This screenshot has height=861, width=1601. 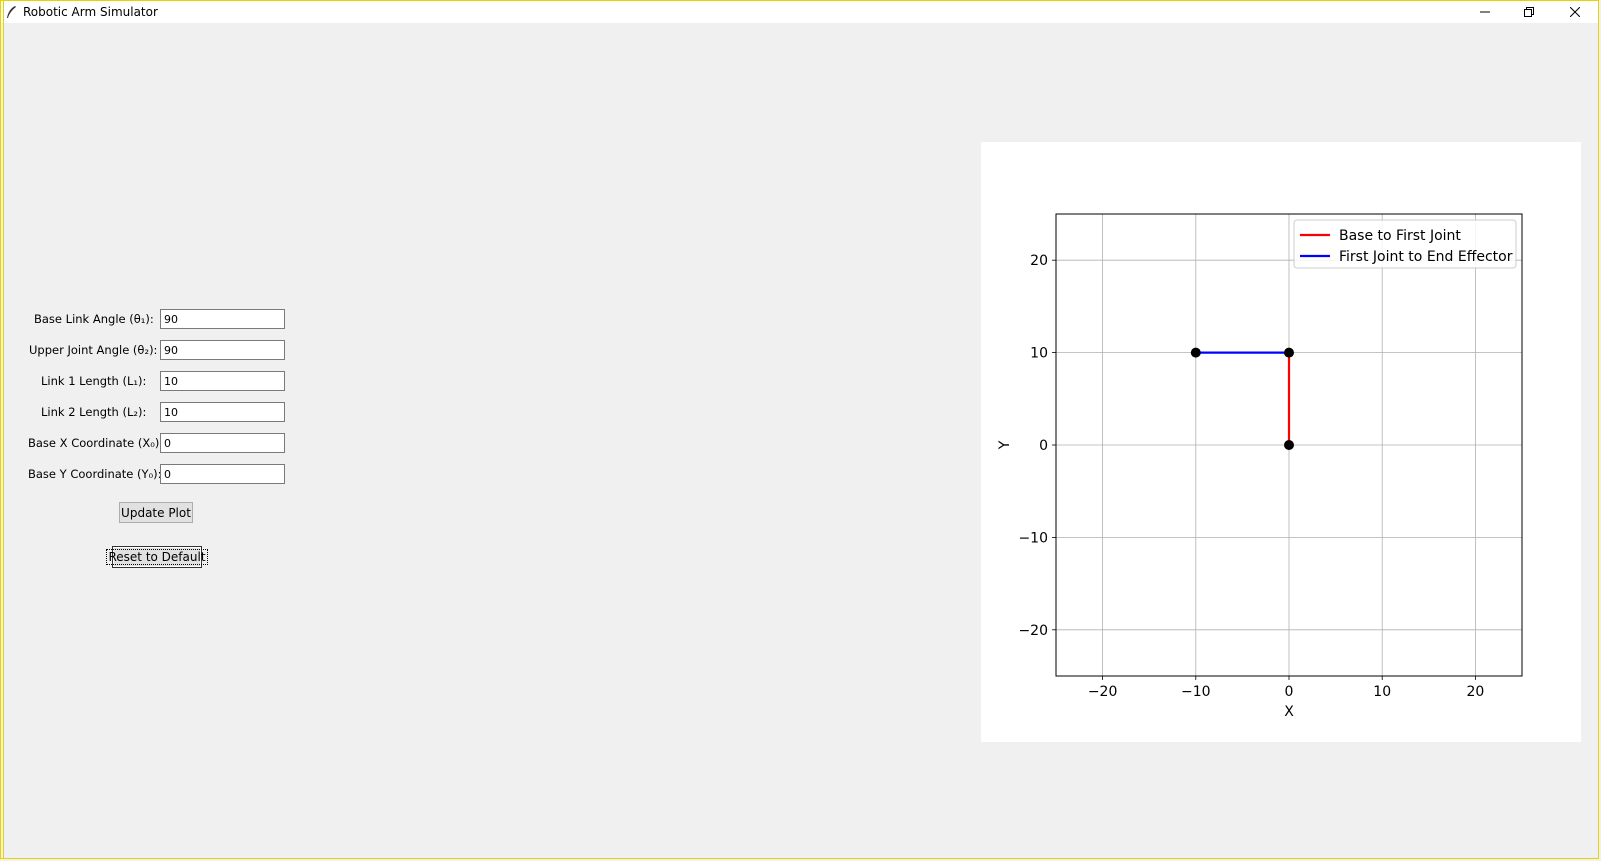 What do you see at coordinates (90, 12) in the screenshot?
I see `window-title: Robotic Arm Simulator` at bounding box center [90, 12].